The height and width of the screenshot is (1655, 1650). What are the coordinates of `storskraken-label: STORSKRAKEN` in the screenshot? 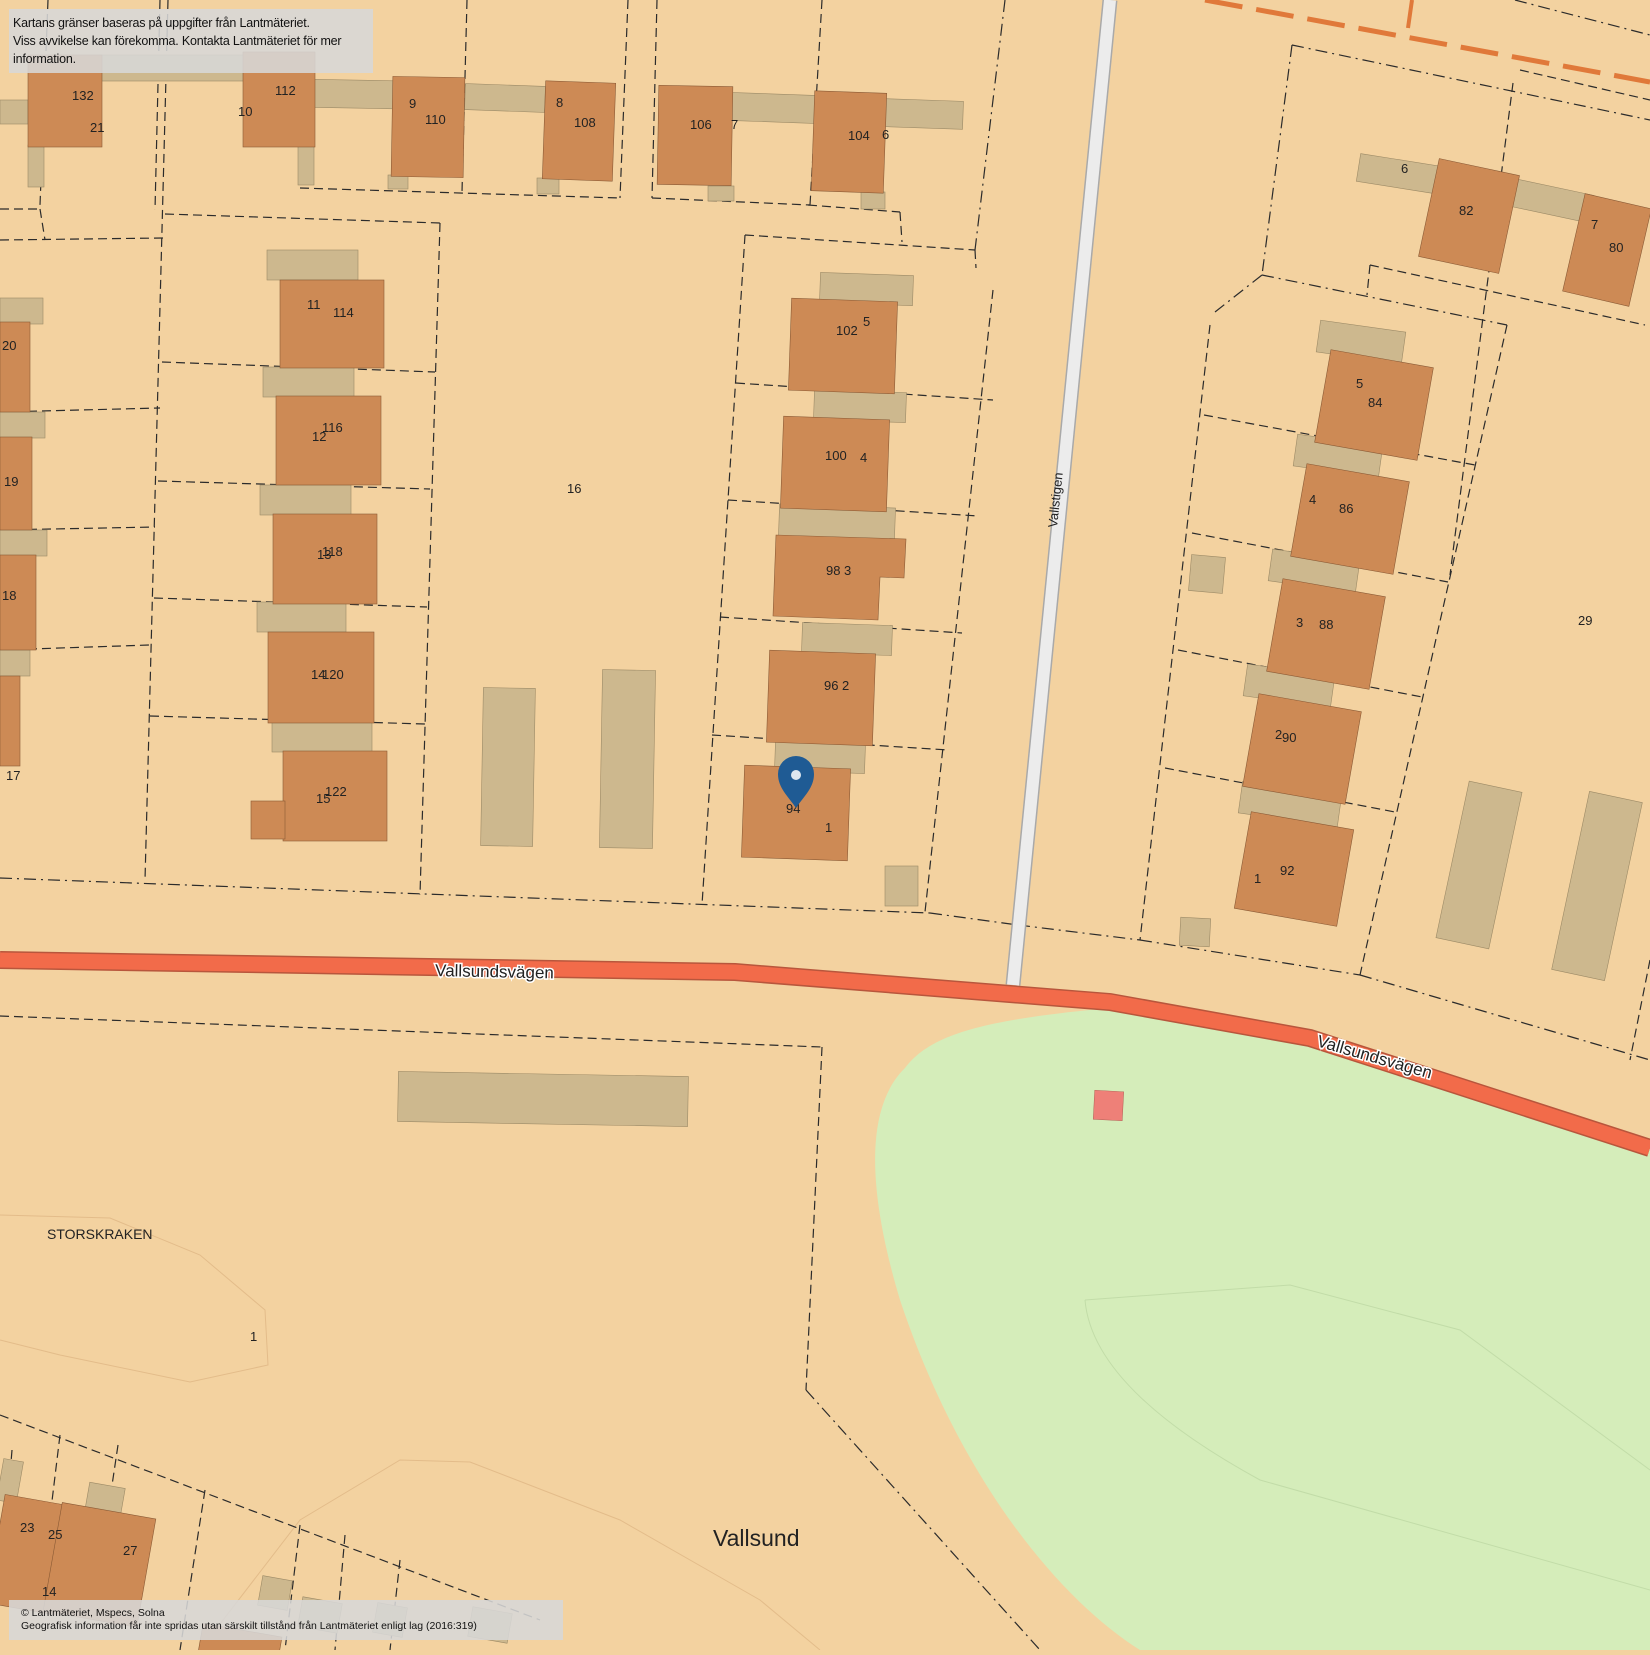 It's located at (100, 1234).